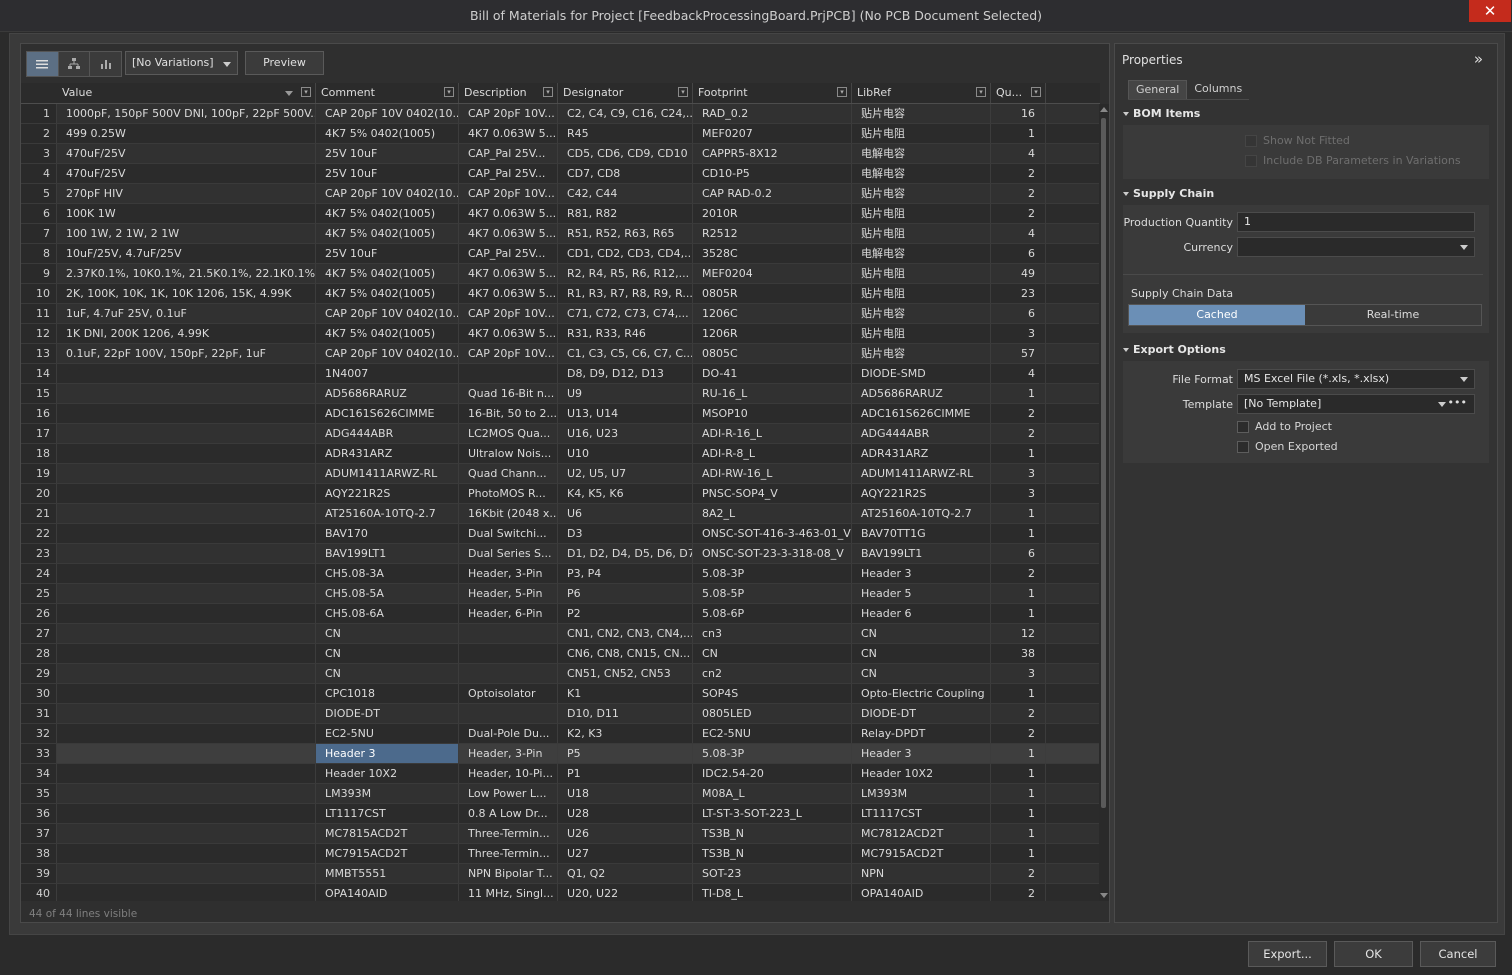 The height and width of the screenshot is (975, 1512). What do you see at coordinates (772, 213) in the screenshot?
I see `cell-footprint: 2010R` at bounding box center [772, 213].